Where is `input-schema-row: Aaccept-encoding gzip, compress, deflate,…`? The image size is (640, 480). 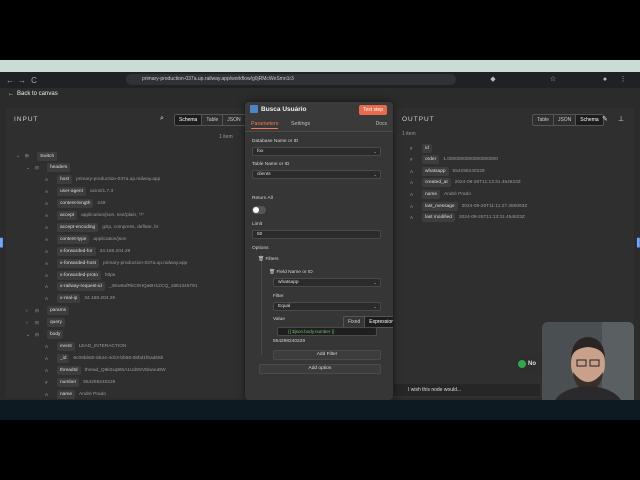
input-schema-row: Aaccept-encoding gzip, compress, deflate,… is located at coordinates (97, 227).